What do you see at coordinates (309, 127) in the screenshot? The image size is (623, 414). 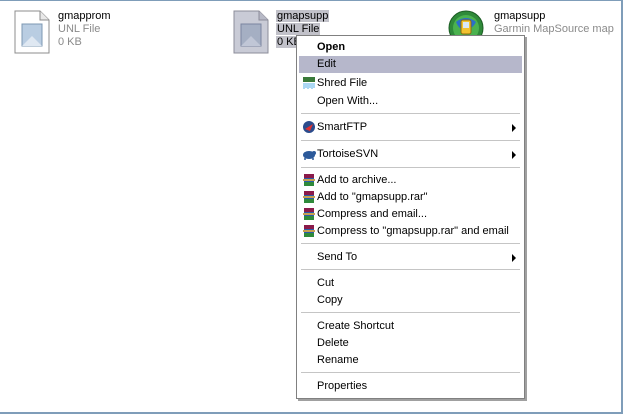 I see `smartftp-icon` at bounding box center [309, 127].